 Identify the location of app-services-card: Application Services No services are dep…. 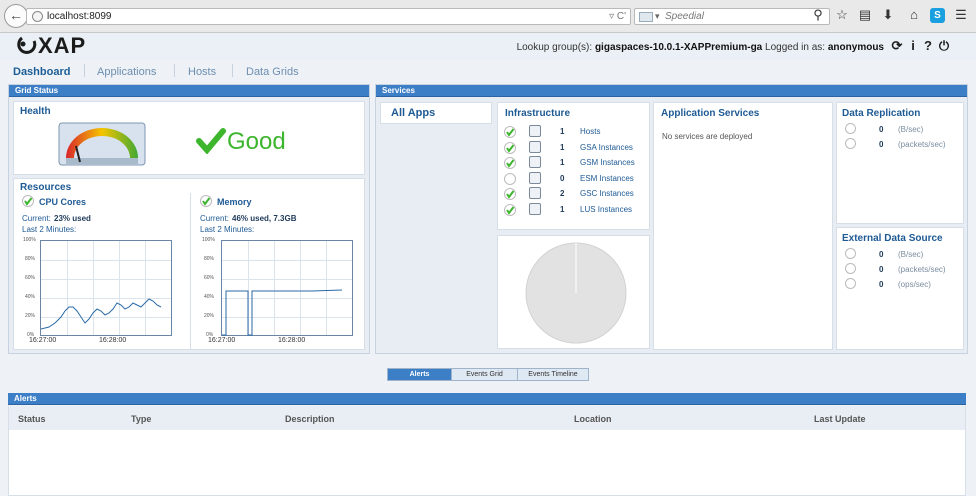
(743, 226).